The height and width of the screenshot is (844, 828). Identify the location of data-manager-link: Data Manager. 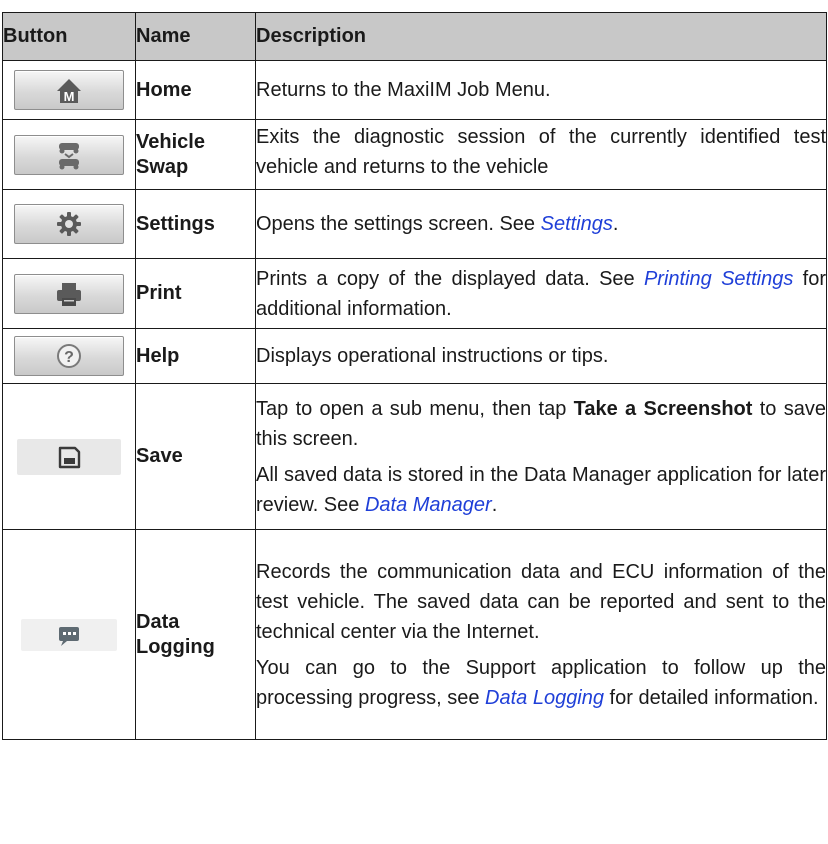
(428, 505).